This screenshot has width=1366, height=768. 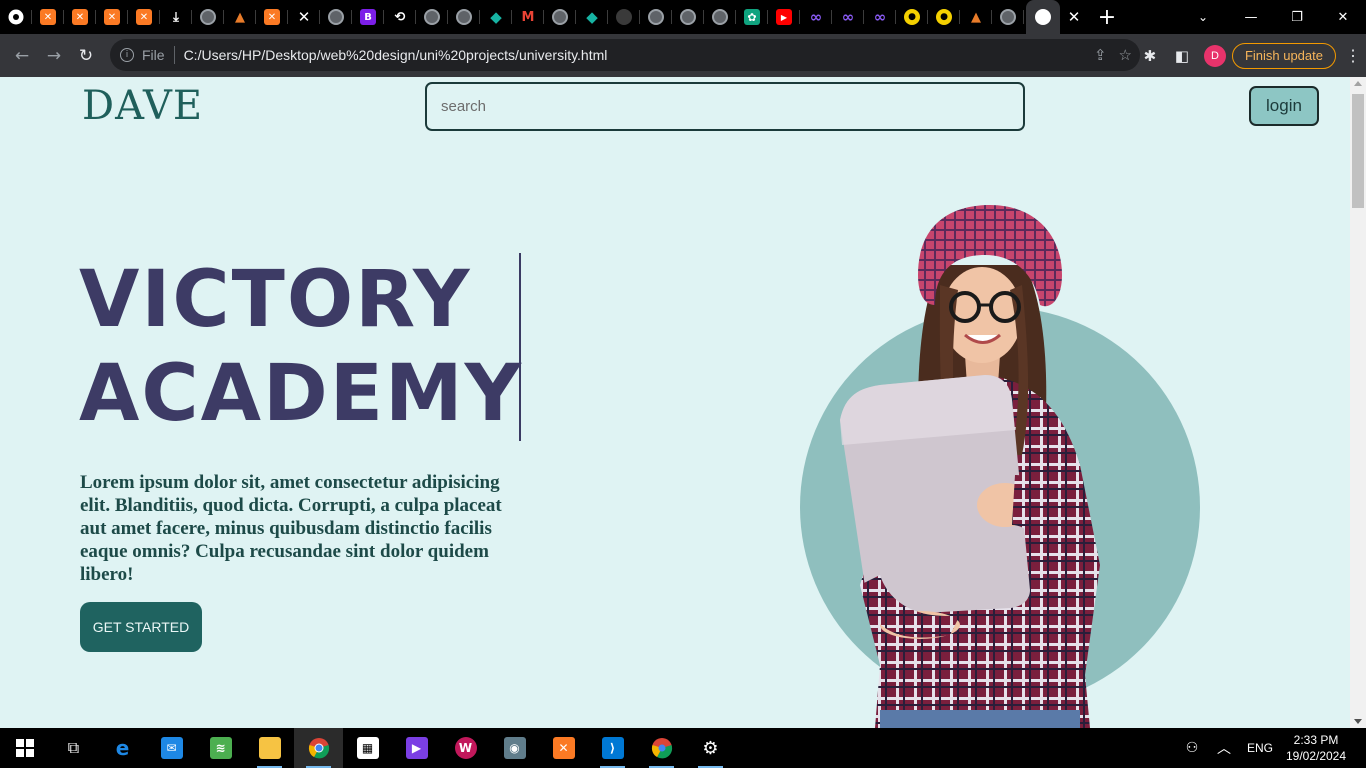 What do you see at coordinates (752, 17) in the screenshot?
I see `tab-chatgpt: ✿` at bounding box center [752, 17].